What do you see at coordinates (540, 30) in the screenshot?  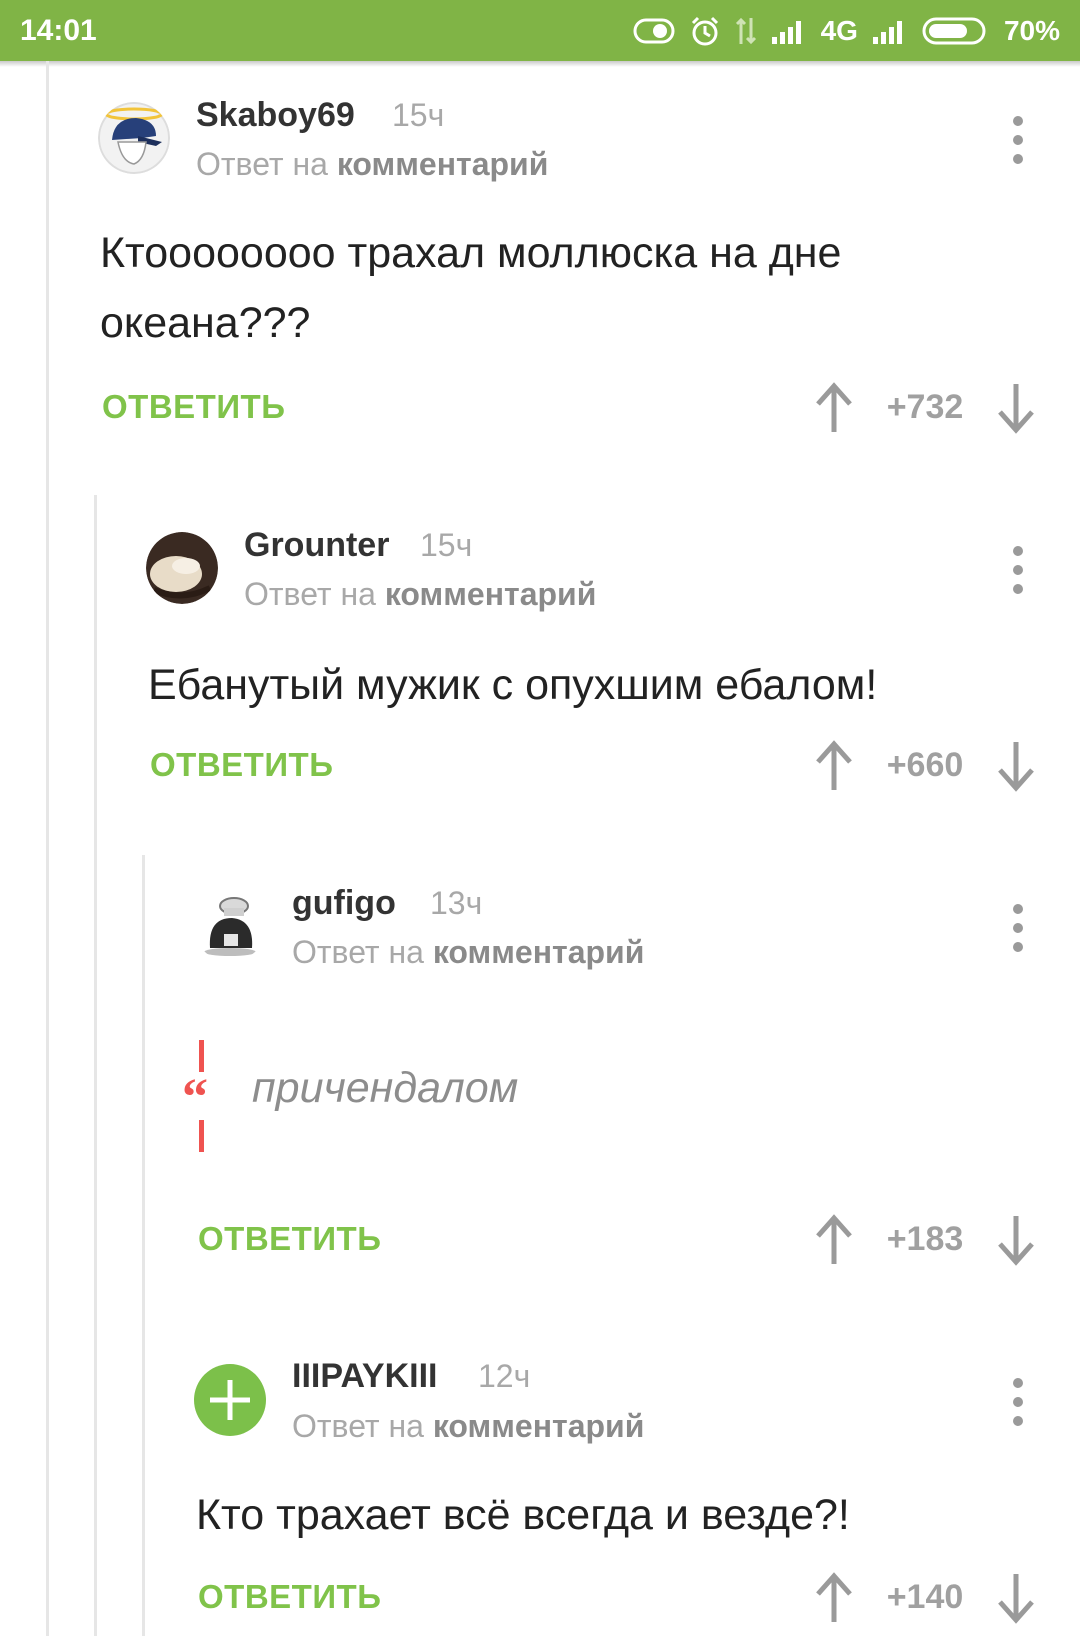 I see `status-bar: 14:01 4G 70%` at bounding box center [540, 30].